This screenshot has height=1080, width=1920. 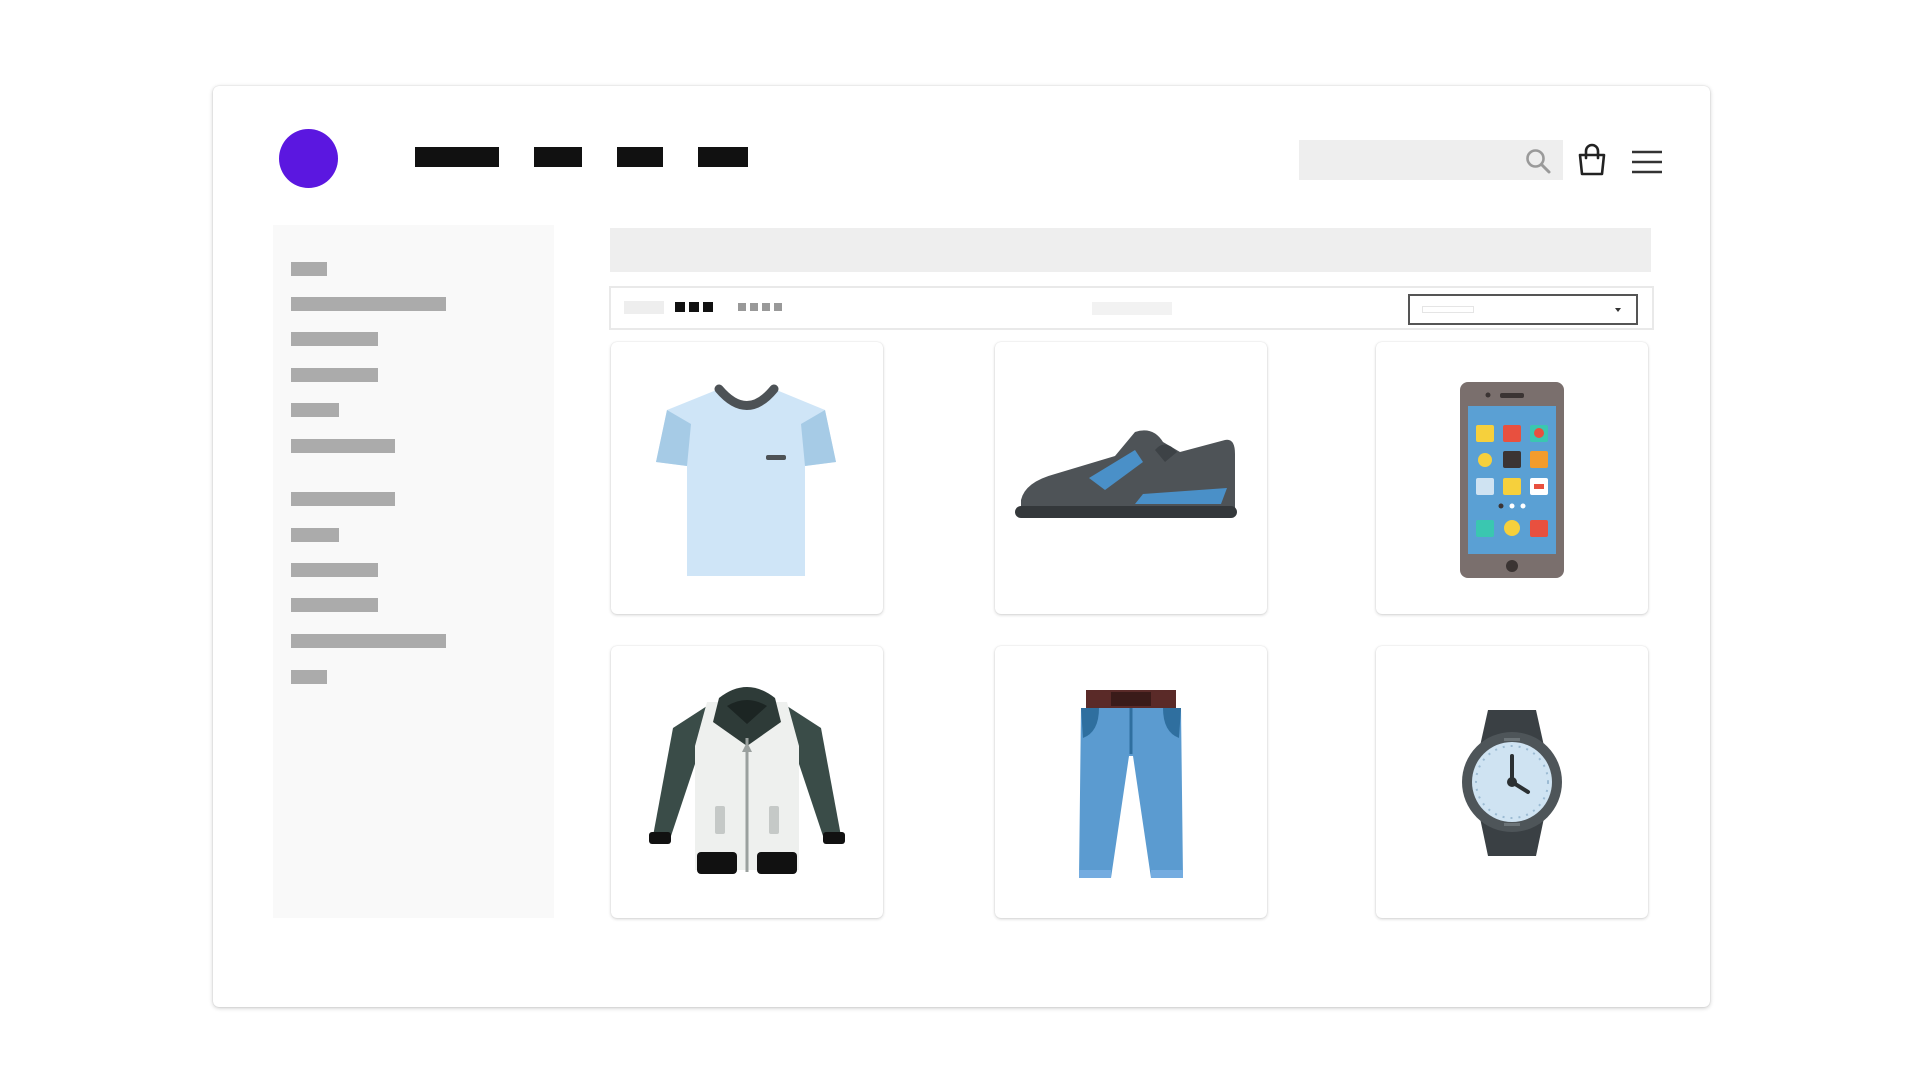 I want to click on grid-view-toggle, so click(x=644, y=307).